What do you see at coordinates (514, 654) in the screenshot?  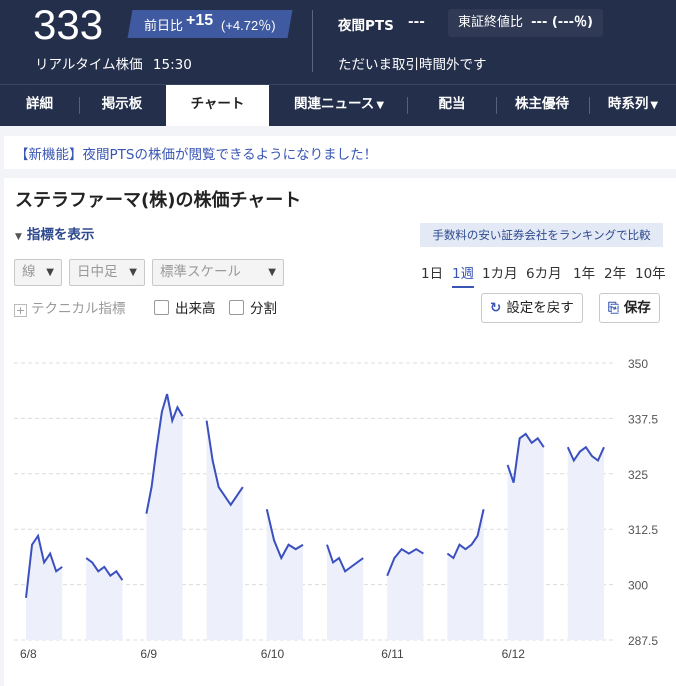 I see `x-tick-label: 6/12` at bounding box center [514, 654].